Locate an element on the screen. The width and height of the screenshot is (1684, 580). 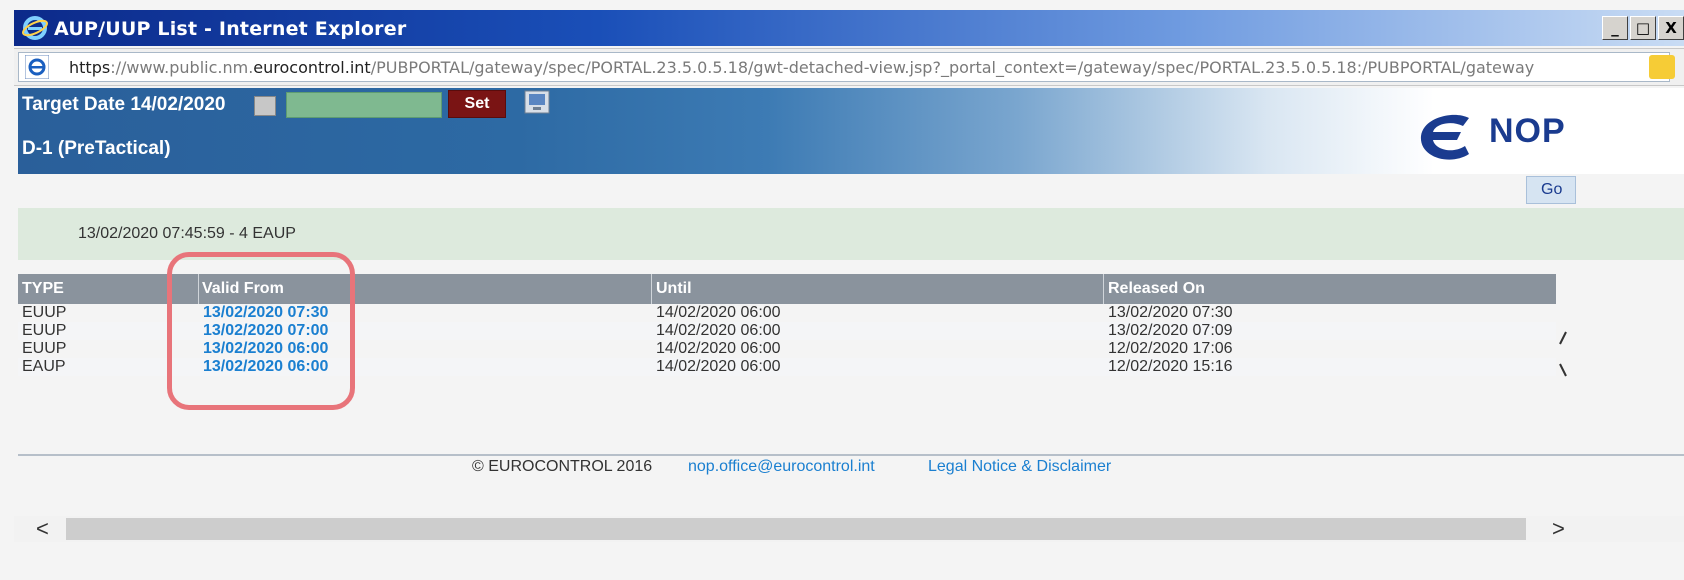
legal-notice-link: Legal Notice & Disclaimer is located at coordinates (1019, 467).